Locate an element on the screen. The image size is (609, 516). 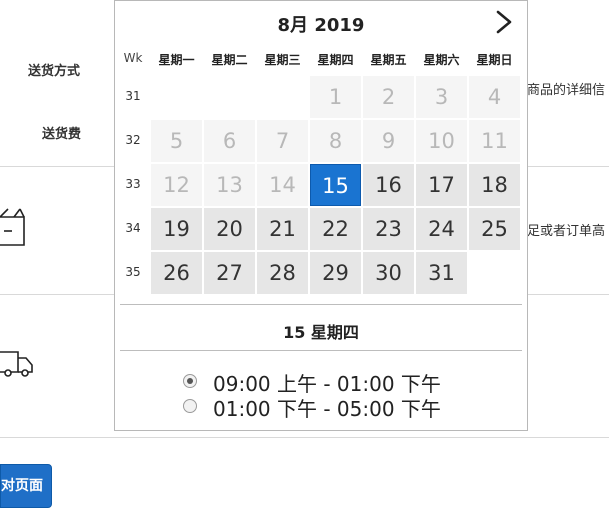
disabled-date-cell: 12 is located at coordinates (176, 185).